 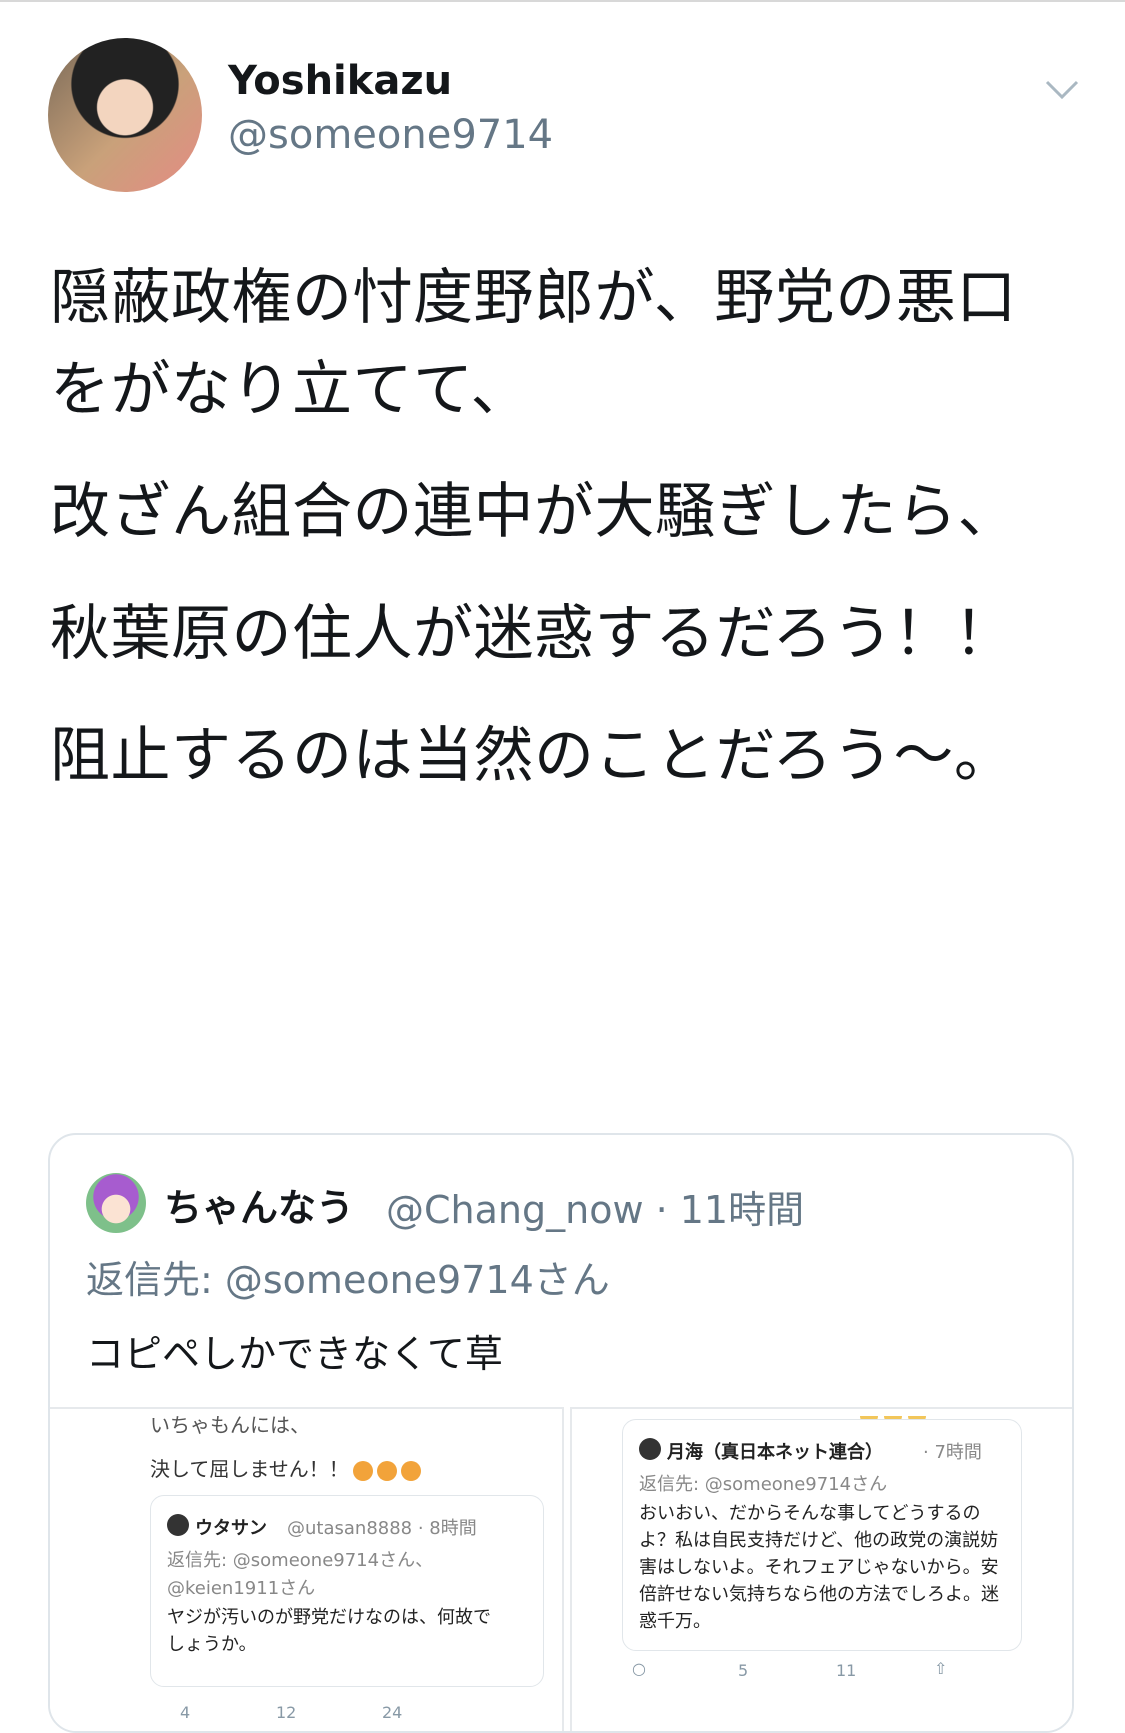 I want to click on tweet-line: 隠蔽政権の忖度野郎が、野党の悪口をがなり立てて、, so click(x=533, y=344).